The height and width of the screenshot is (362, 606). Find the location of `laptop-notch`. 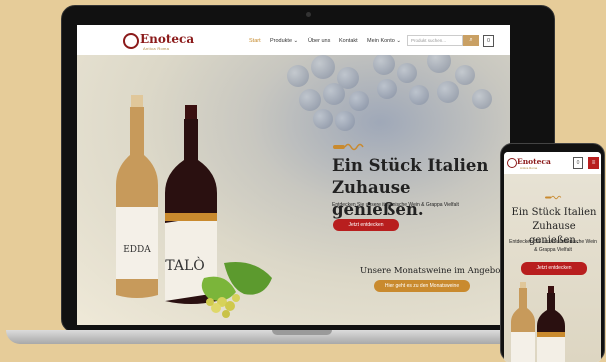

laptop-notch is located at coordinates (302, 332).